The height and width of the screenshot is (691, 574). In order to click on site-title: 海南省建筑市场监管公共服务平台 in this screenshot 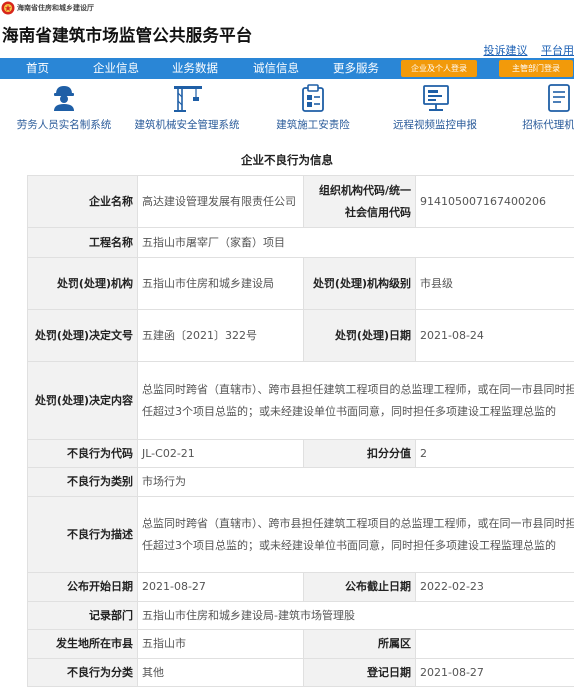, I will do `click(127, 35)`.